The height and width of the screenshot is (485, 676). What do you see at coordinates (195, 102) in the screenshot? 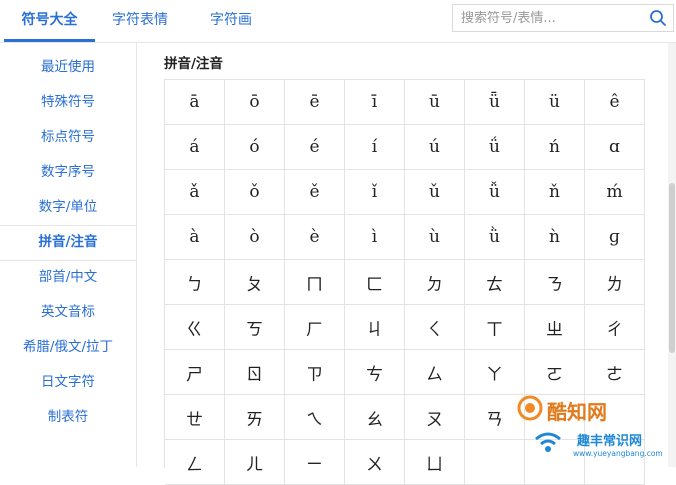
I see `symbol-cell: ā` at bounding box center [195, 102].